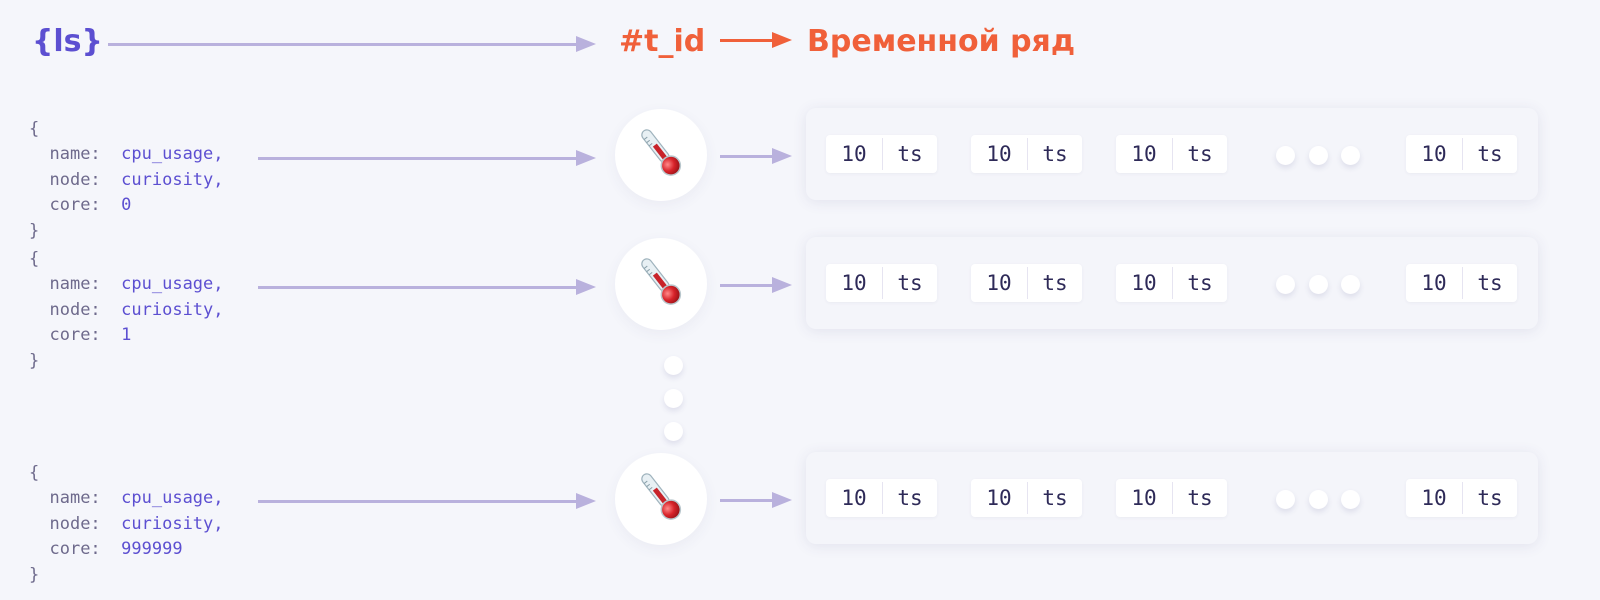  What do you see at coordinates (126, 335) in the screenshot?
I see `field-value: 1` at bounding box center [126, 335].